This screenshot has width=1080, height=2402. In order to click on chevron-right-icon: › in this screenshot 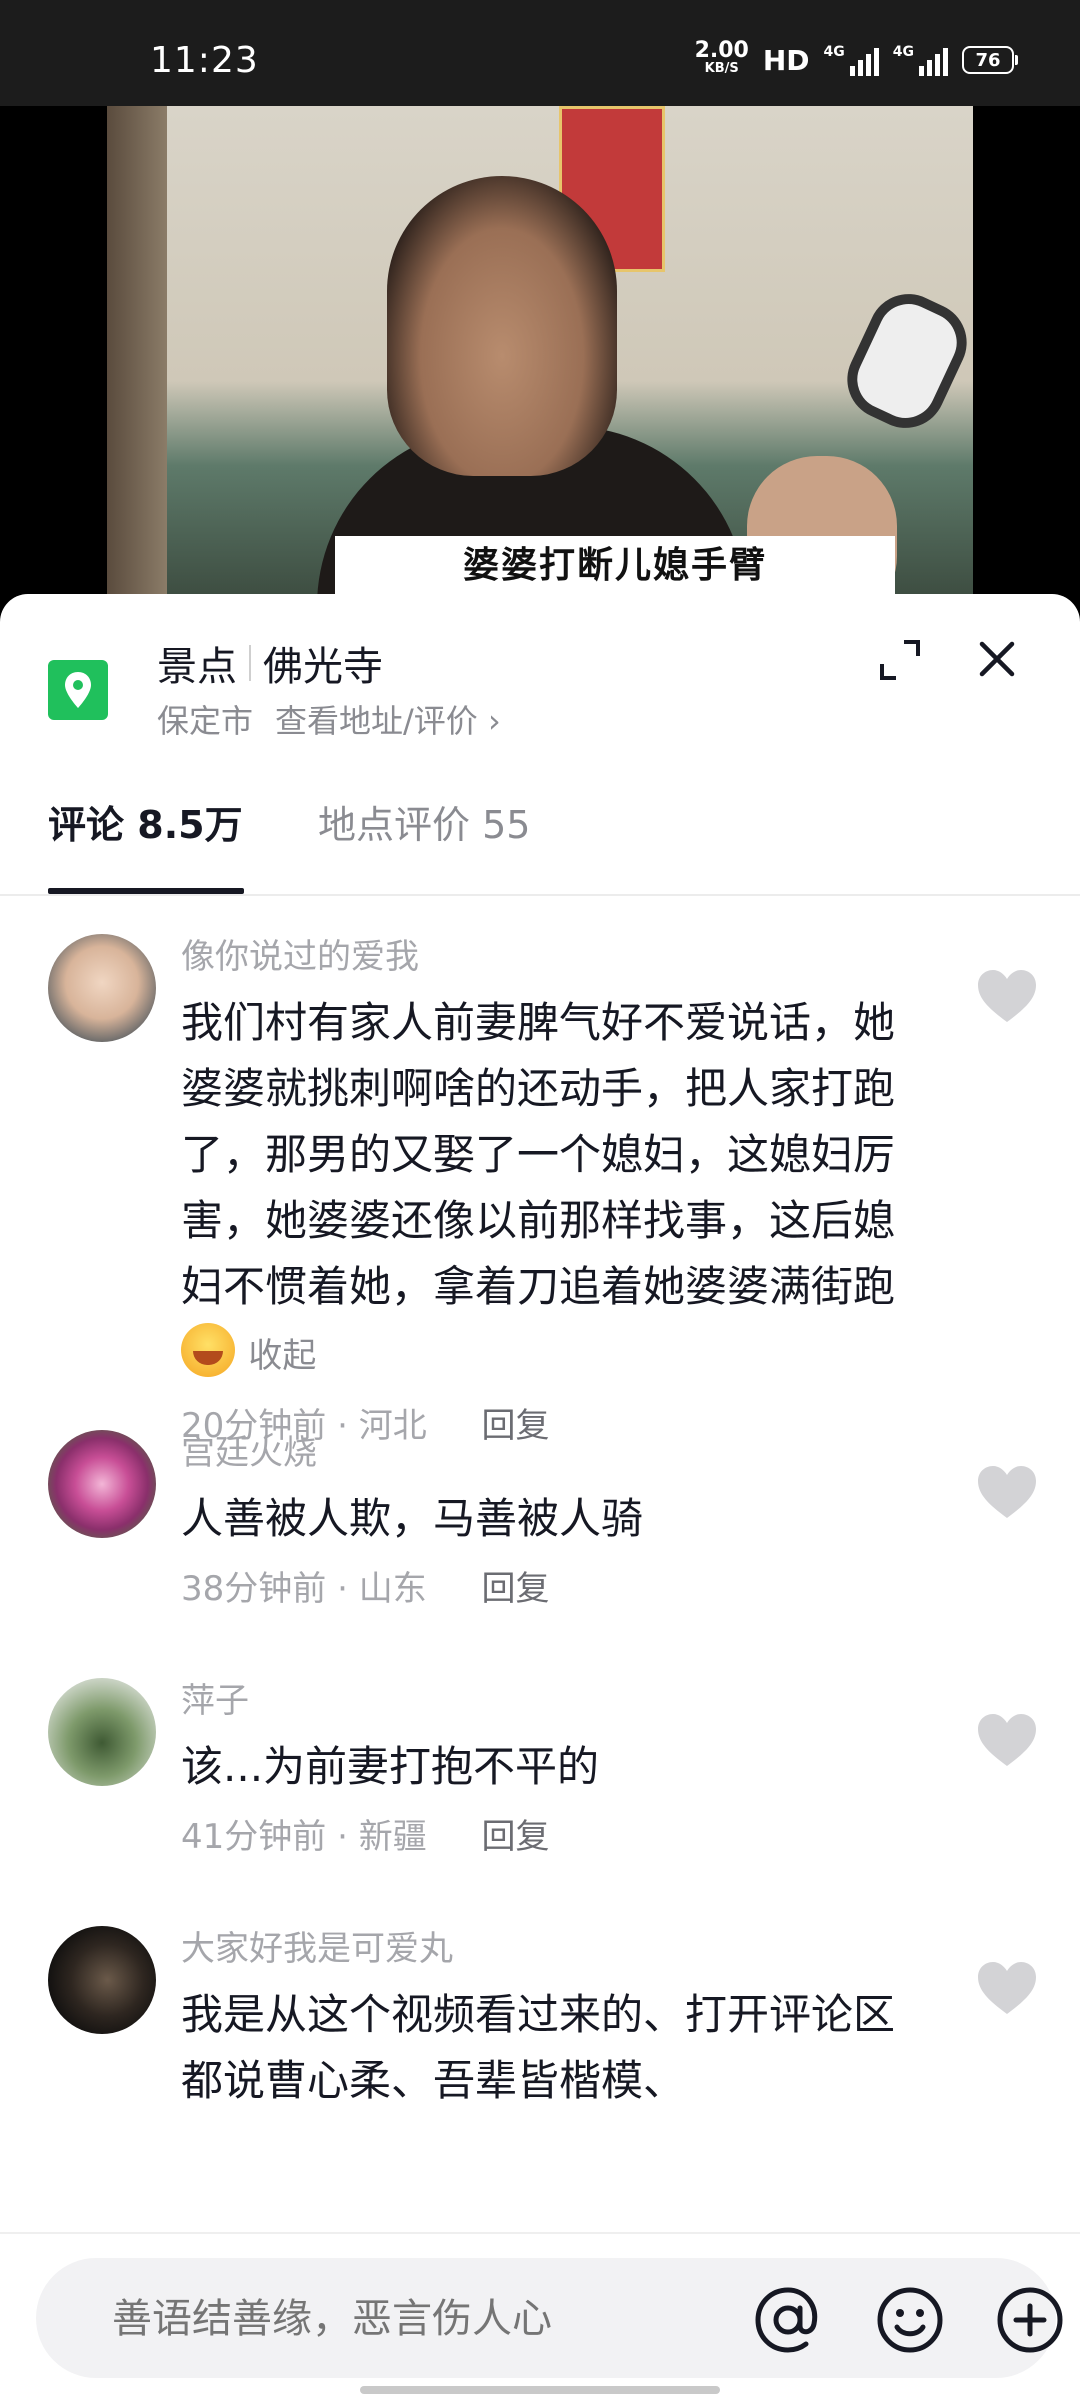, I will do `click(494, 721)`.